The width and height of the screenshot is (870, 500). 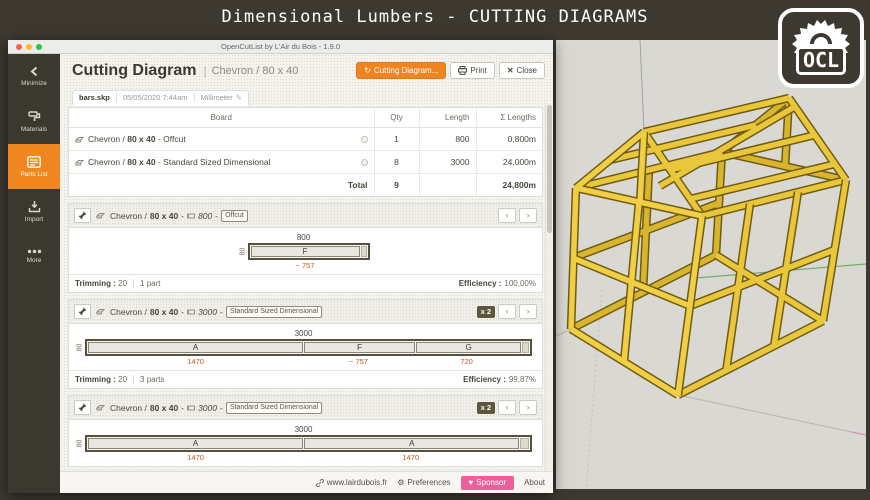 I want to click on row-sum: 0,800m, so click(x=508, y=139).